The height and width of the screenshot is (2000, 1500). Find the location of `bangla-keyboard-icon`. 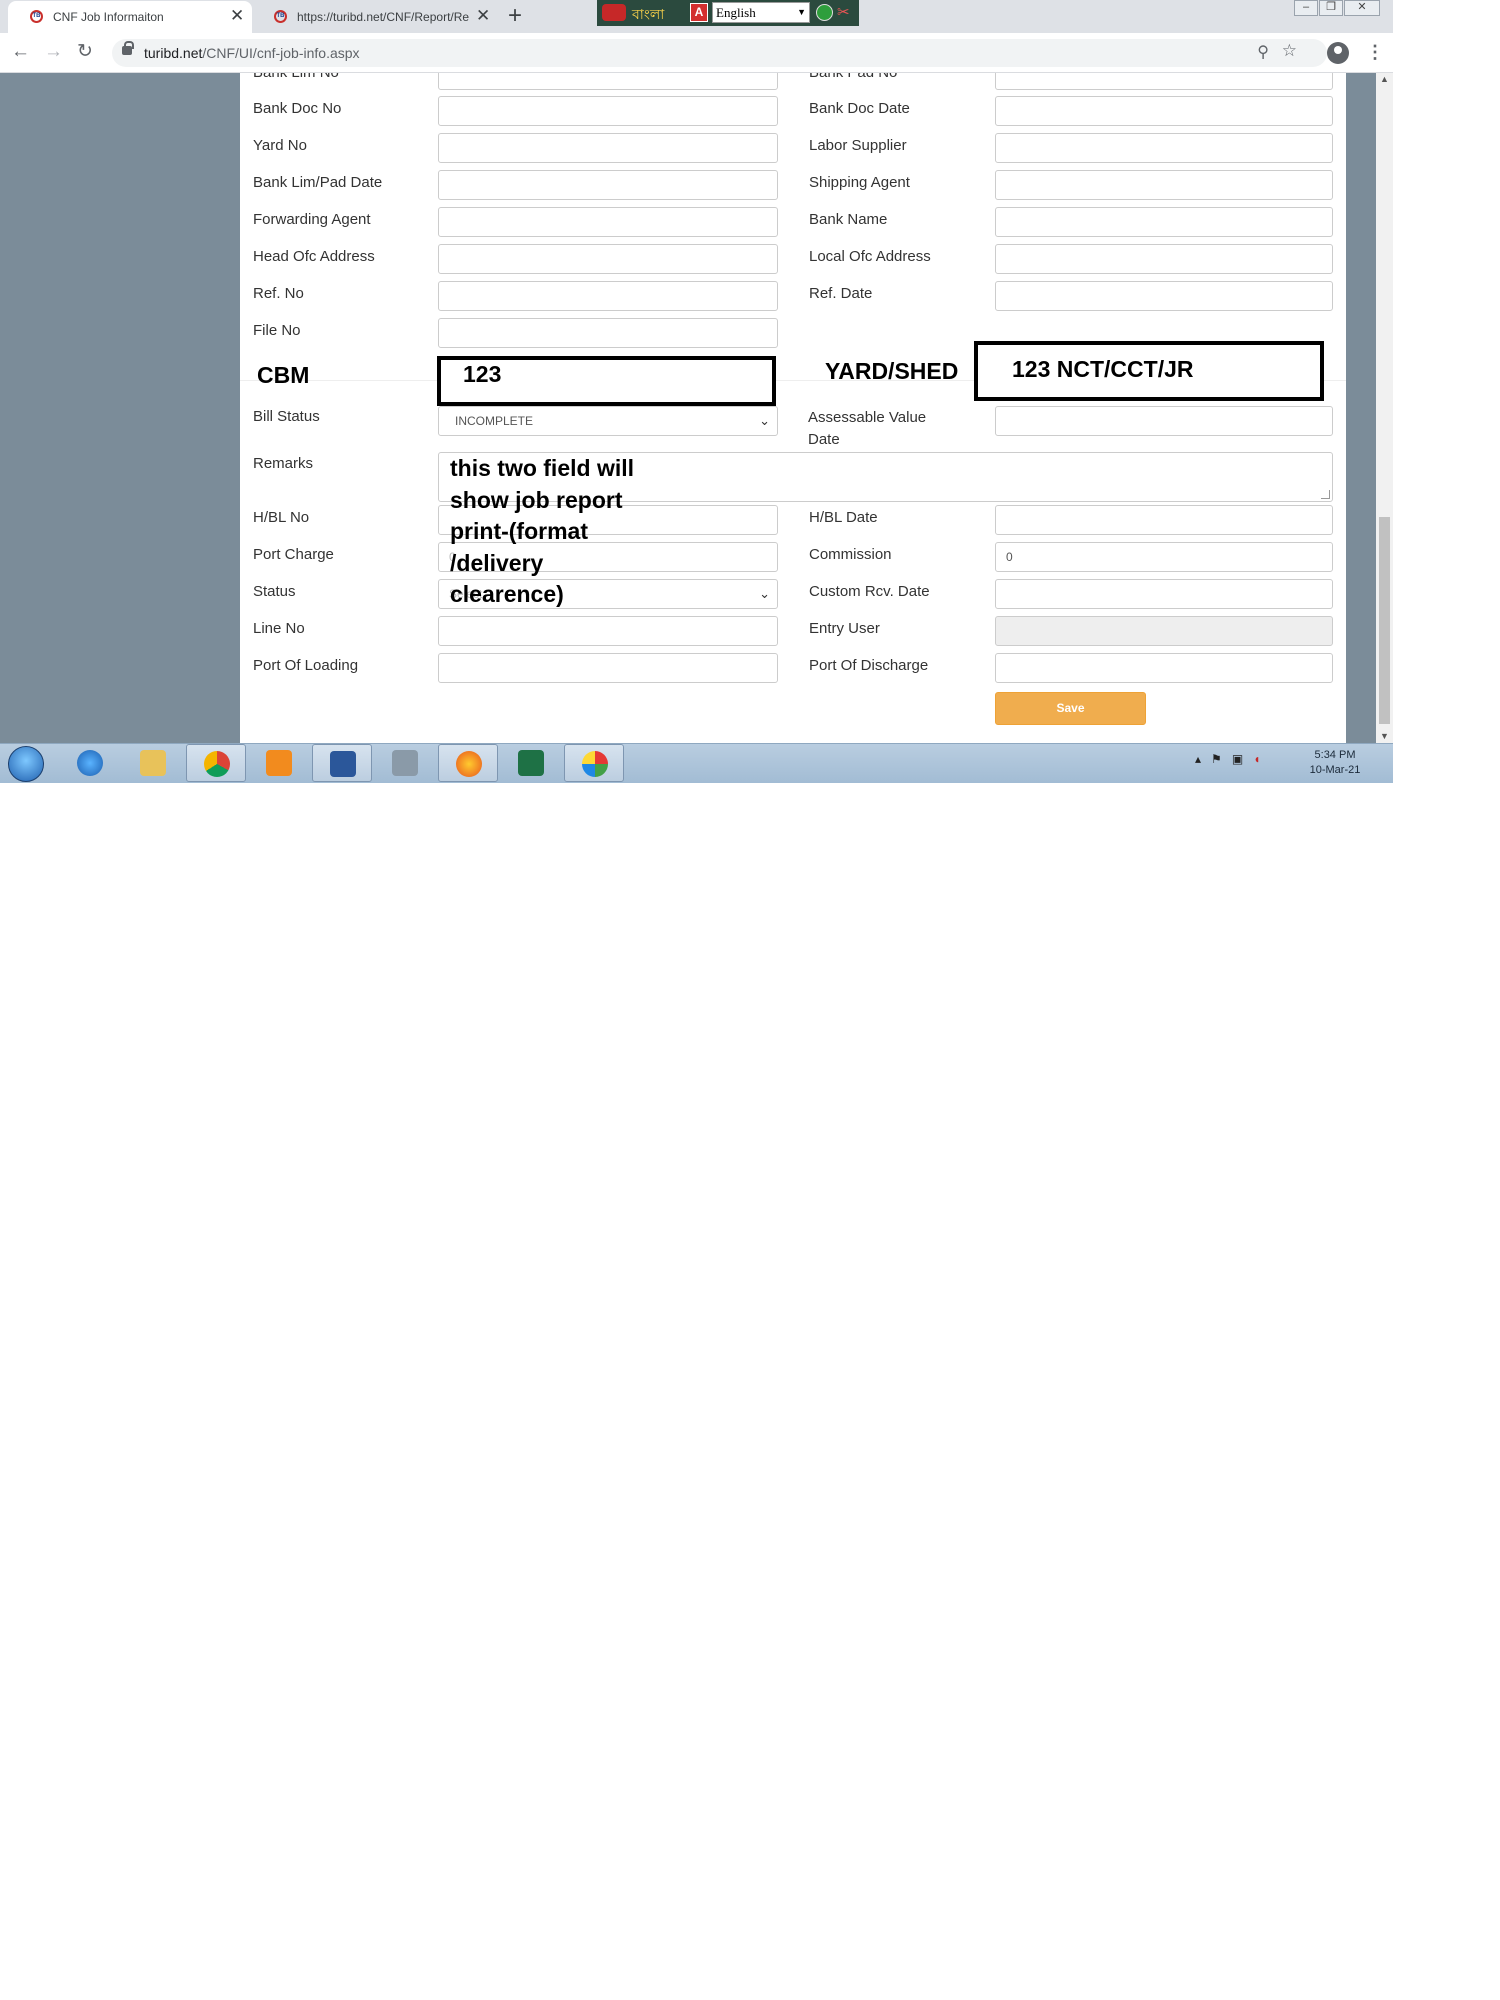

bangla-keyboard-icon is located at coordinates (614, 12).